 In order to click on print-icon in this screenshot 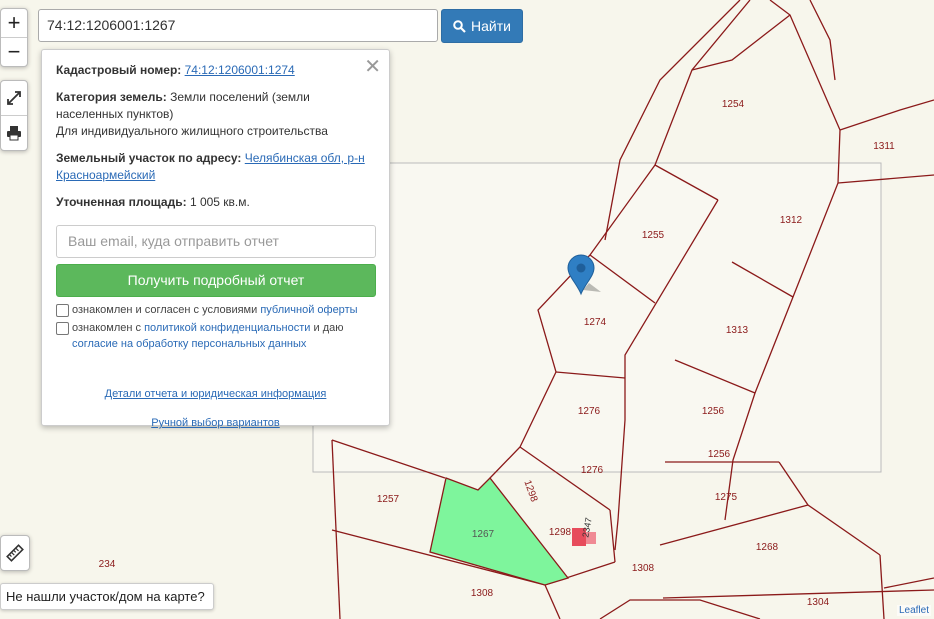, I will do `click(14, 133)`.